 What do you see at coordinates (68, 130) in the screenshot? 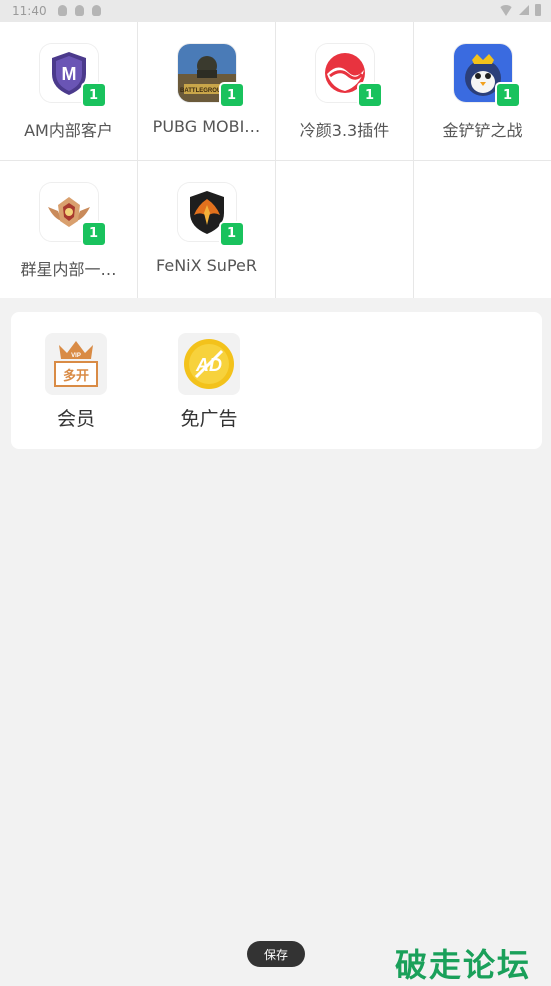
I see `app-label: AM内部客户` at bounding box center [68, 130].